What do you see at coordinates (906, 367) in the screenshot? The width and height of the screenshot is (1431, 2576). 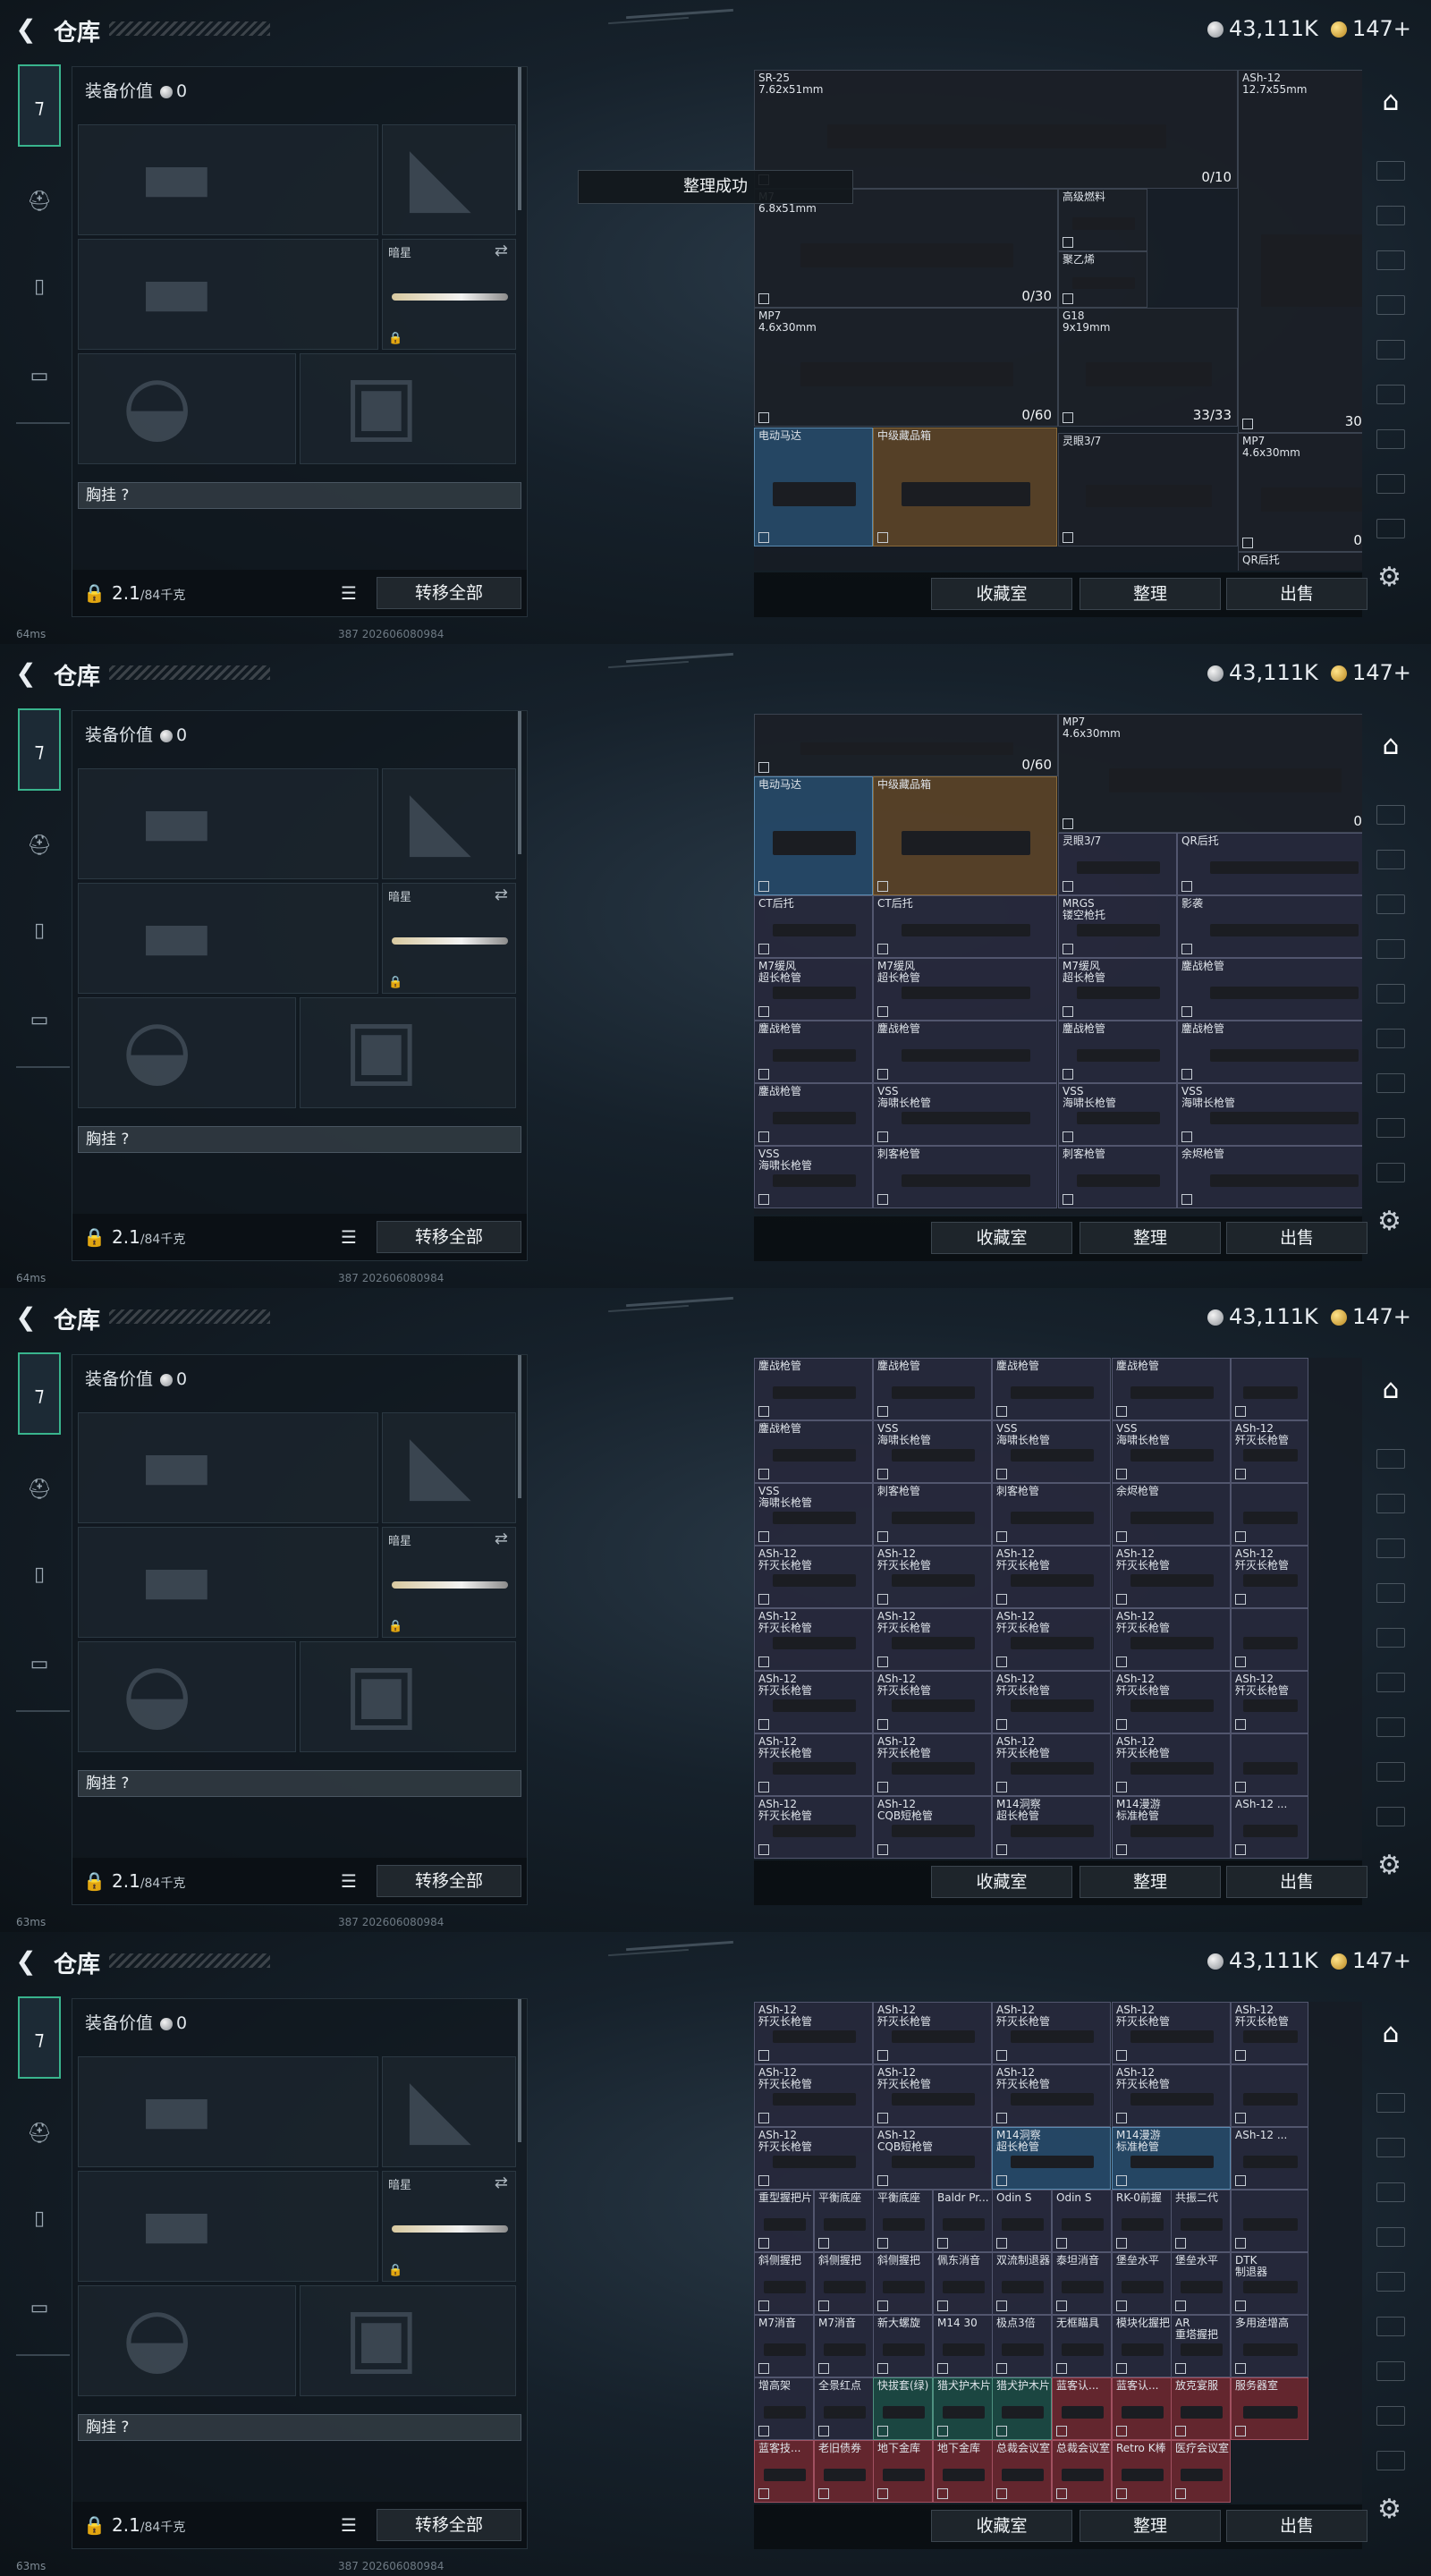 I see `grid-item: MP7 4.6x30mm 0/60` at bounding box center [906, 367].